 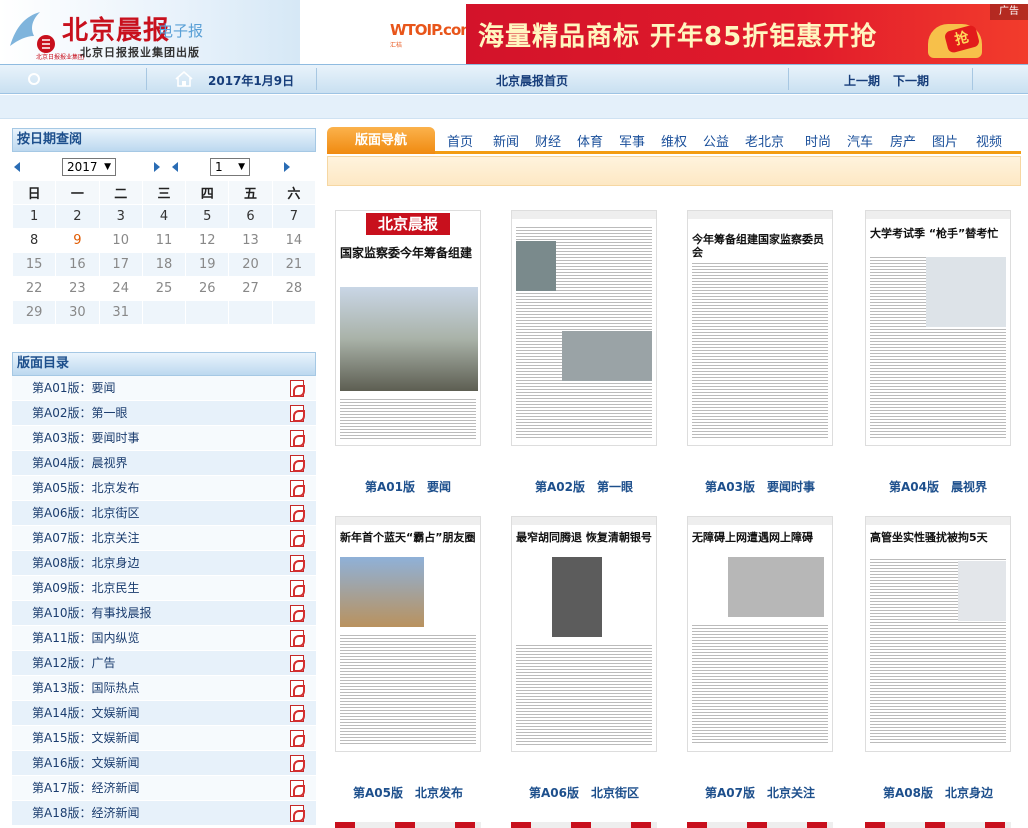 I want to click on thumb-caption: 第A01版 要闻, so click(x=408, y=486).